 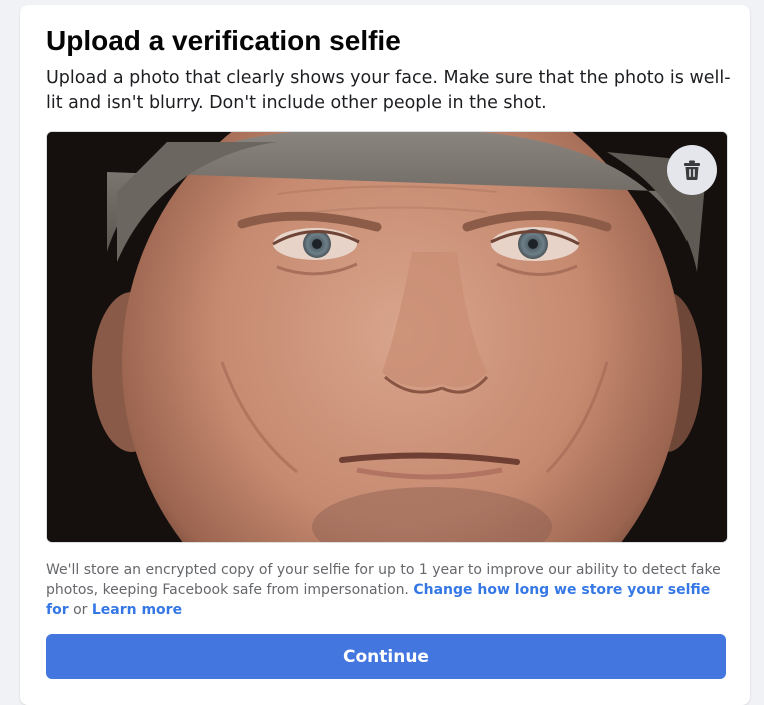 What do you see at coordinates (223, 40) in the screenshot?
I see `dialog-title: Upload a verification selfie` at bounding box center [223, 40].